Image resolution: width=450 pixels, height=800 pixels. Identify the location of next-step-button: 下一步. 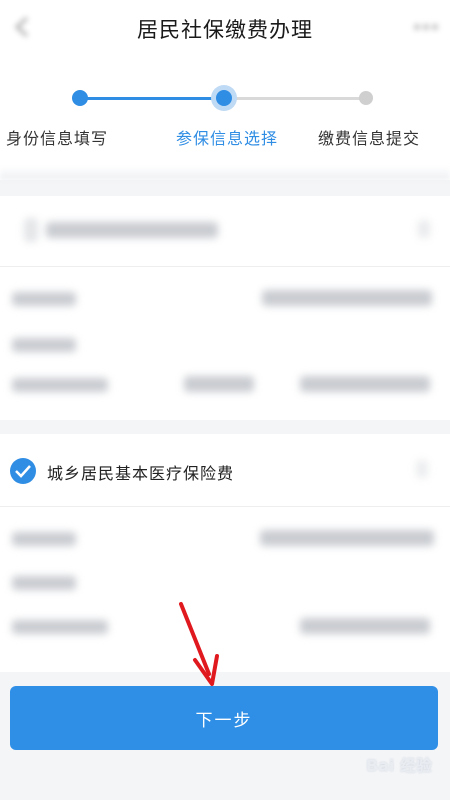
(224, 718).